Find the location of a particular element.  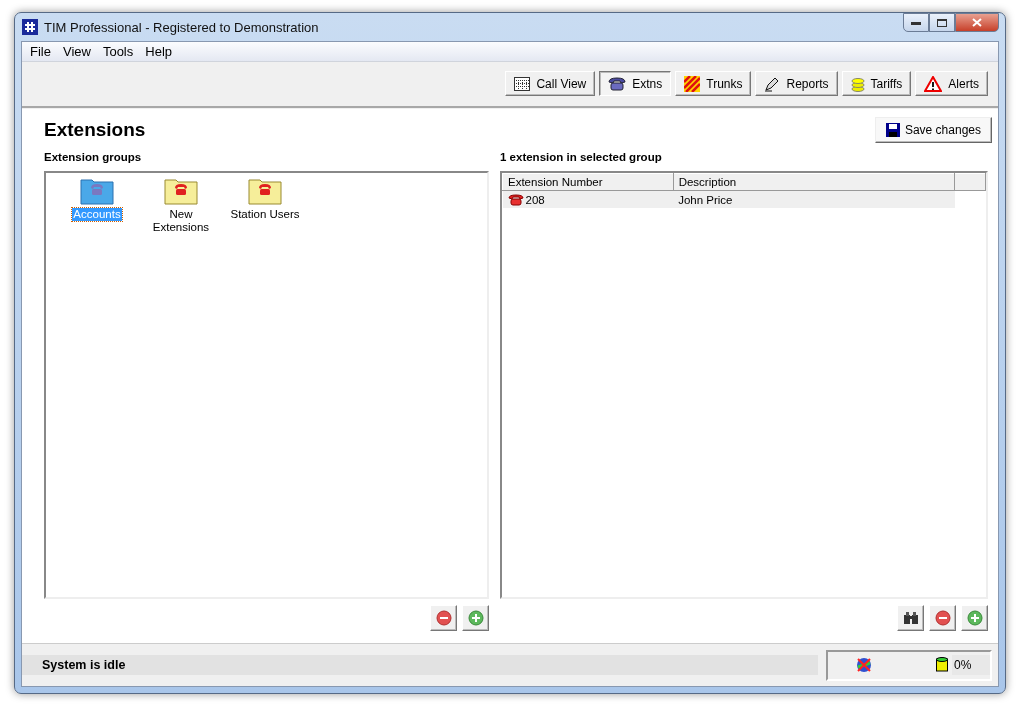

maximize-button is located at coordinates (942, 22).